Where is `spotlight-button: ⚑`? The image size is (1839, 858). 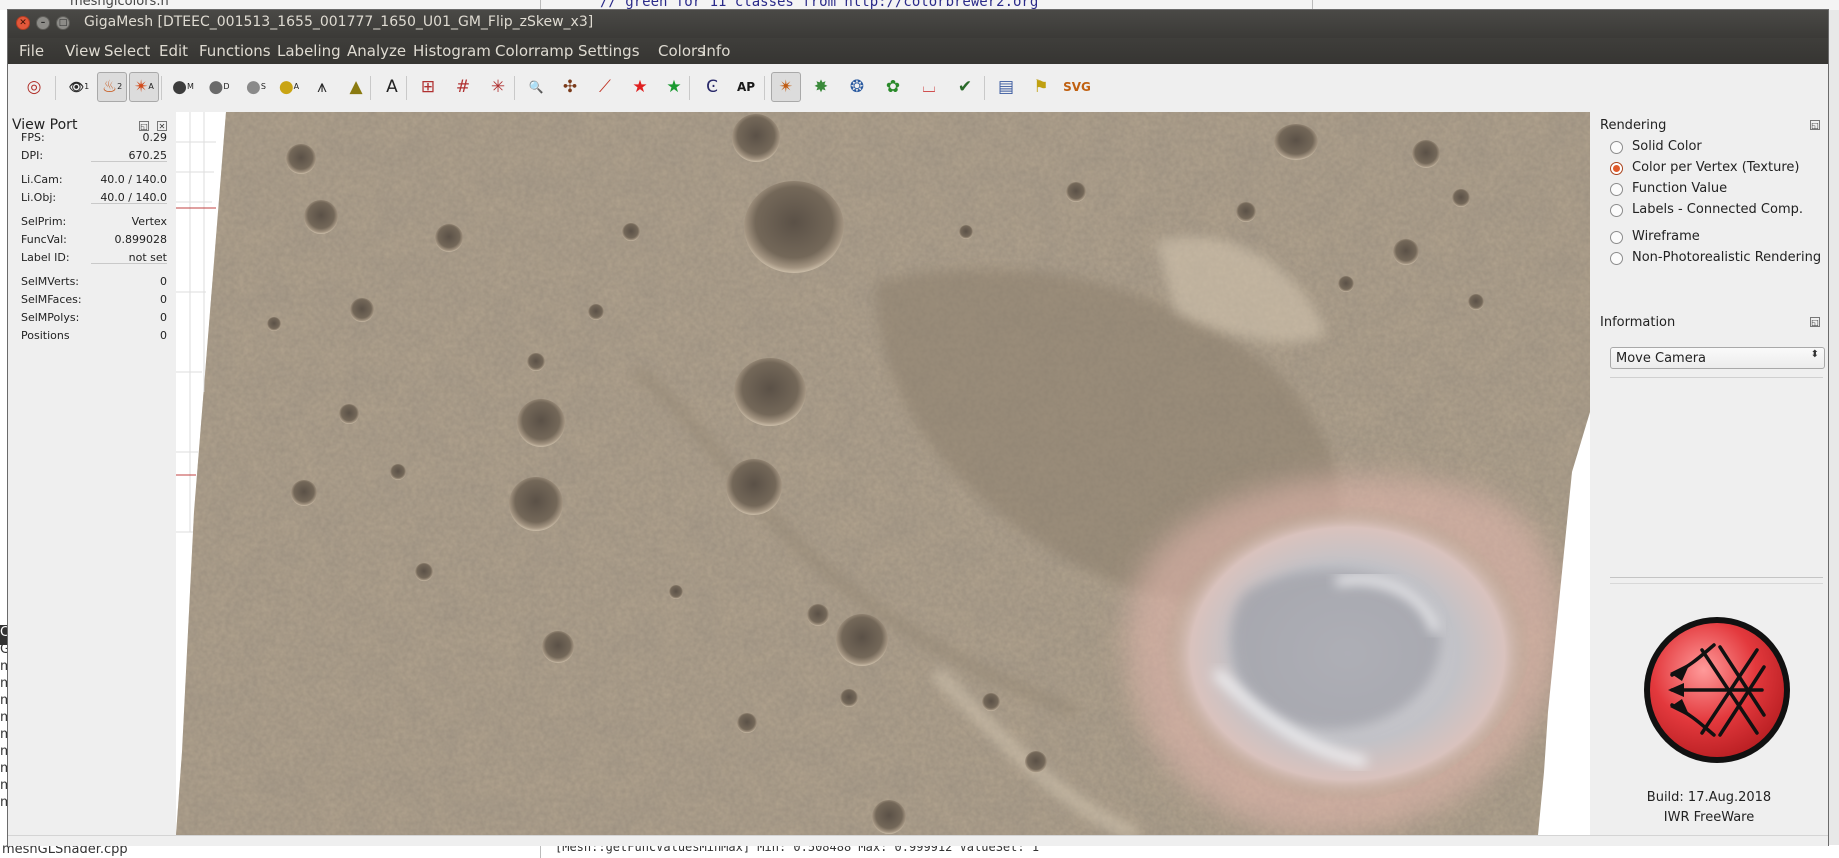
spotlight-button: ⚑ is located at coordinates (1041, 87).